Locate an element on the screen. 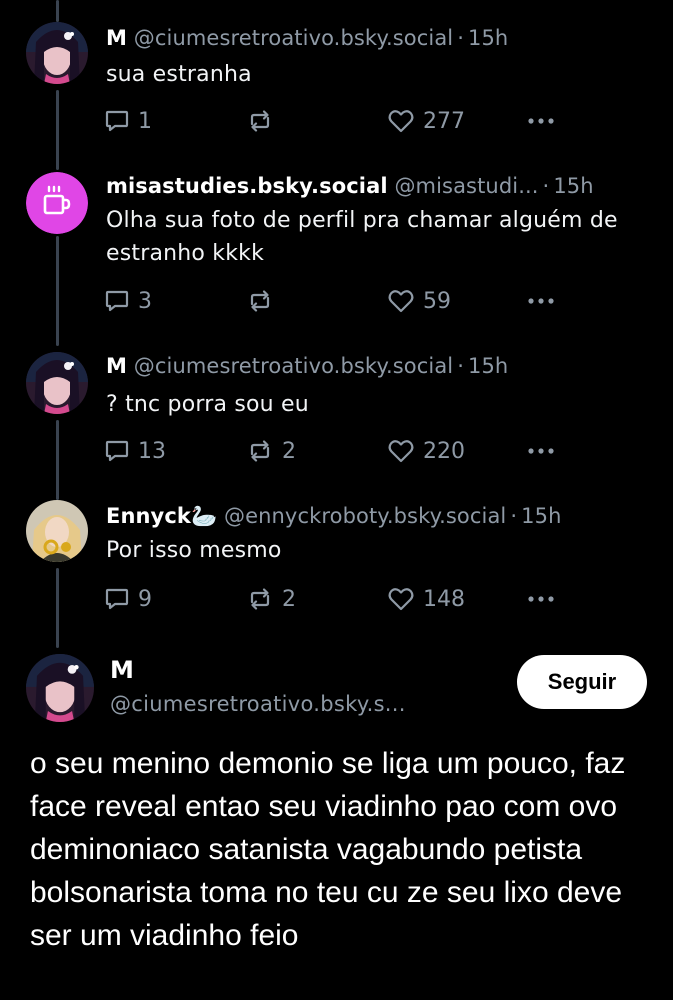 The width and height of the screenshot is (673, 1000). author-handle: @ennyckroboty.bsky.social is located at coordinates (365, 516).